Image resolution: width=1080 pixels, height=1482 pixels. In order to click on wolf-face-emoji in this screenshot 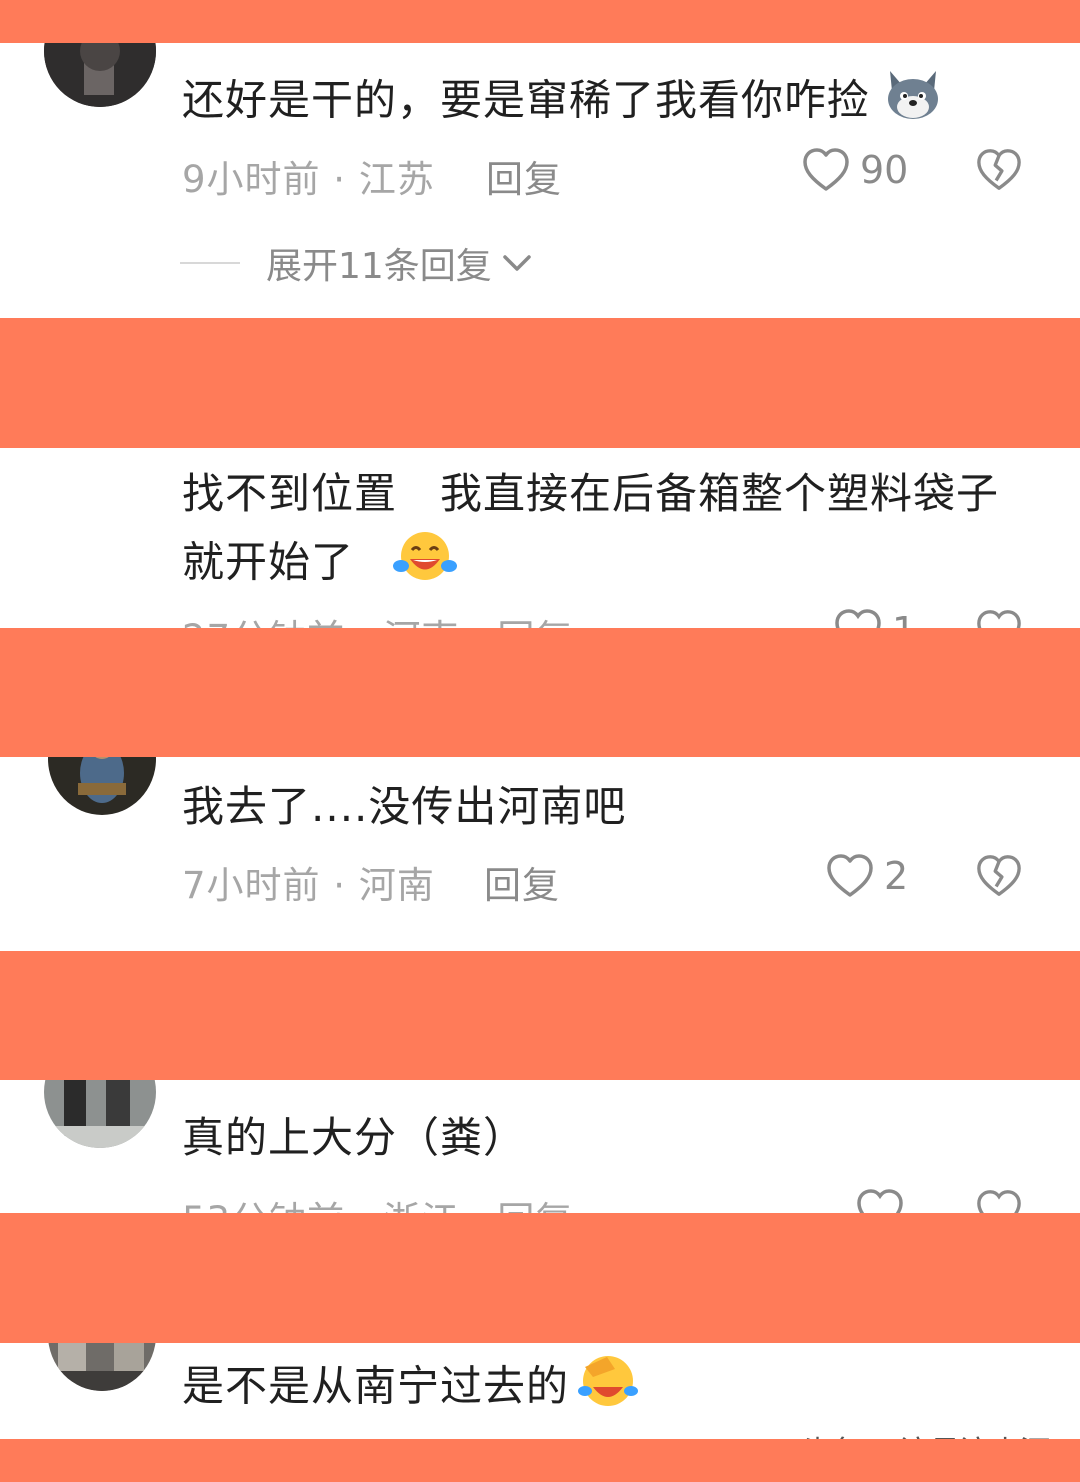, I will do `click(913, 103)`.